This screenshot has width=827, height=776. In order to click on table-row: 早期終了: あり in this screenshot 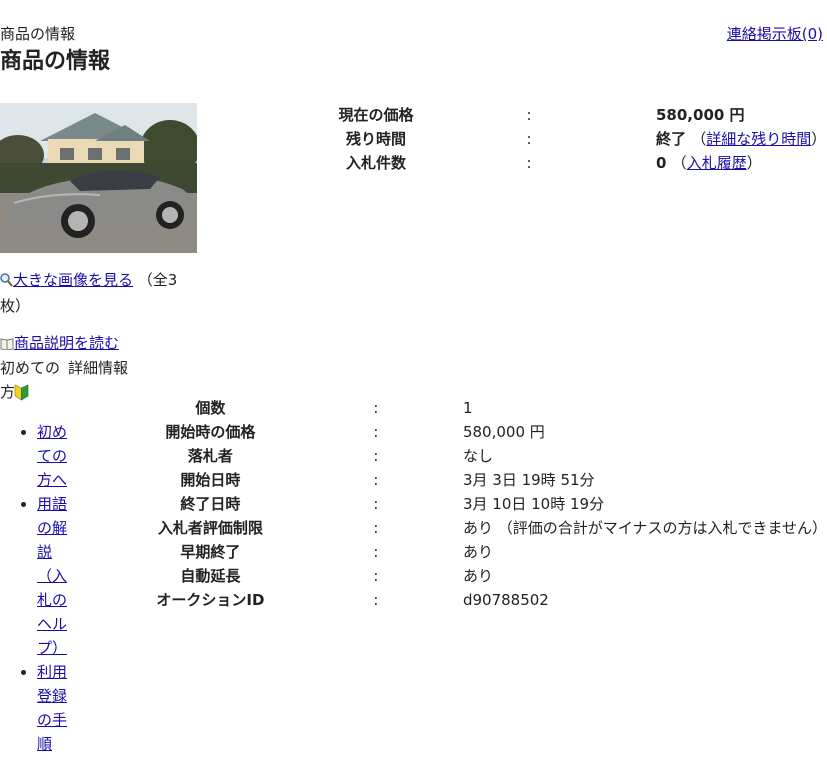, I will do `click(479, 552)`.